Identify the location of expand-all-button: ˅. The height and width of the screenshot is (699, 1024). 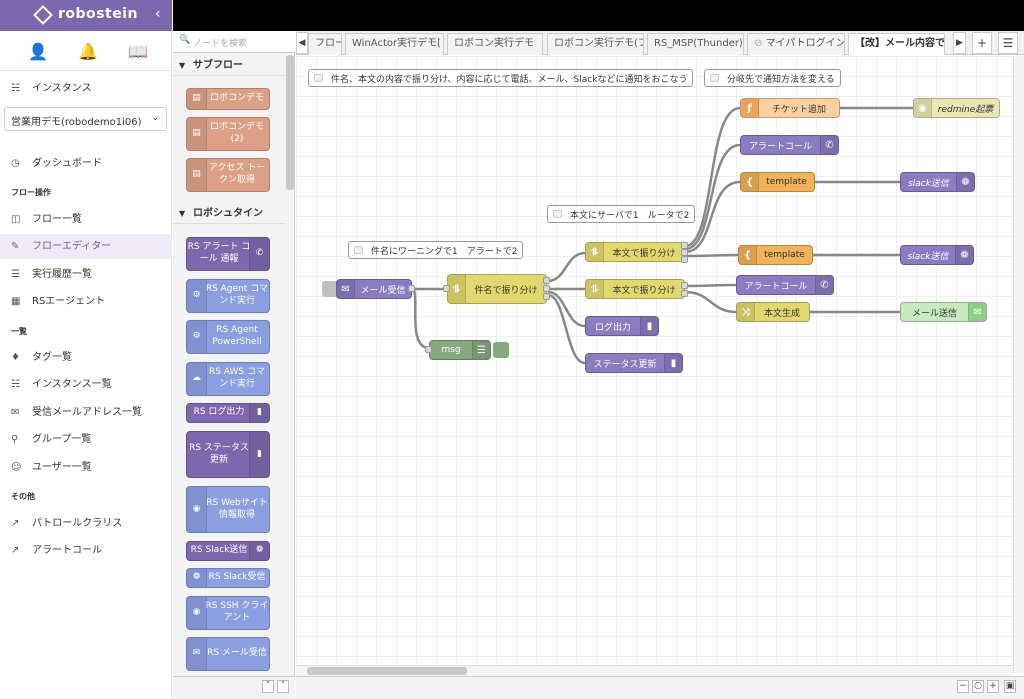
(283, 686).